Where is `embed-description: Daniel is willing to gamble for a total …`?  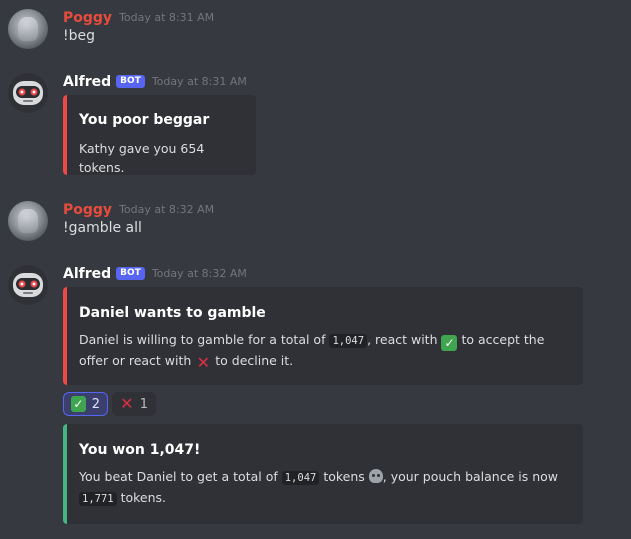 embed-description: Daniel is willing to gamble for a total … is located at coordinates (325, 350).